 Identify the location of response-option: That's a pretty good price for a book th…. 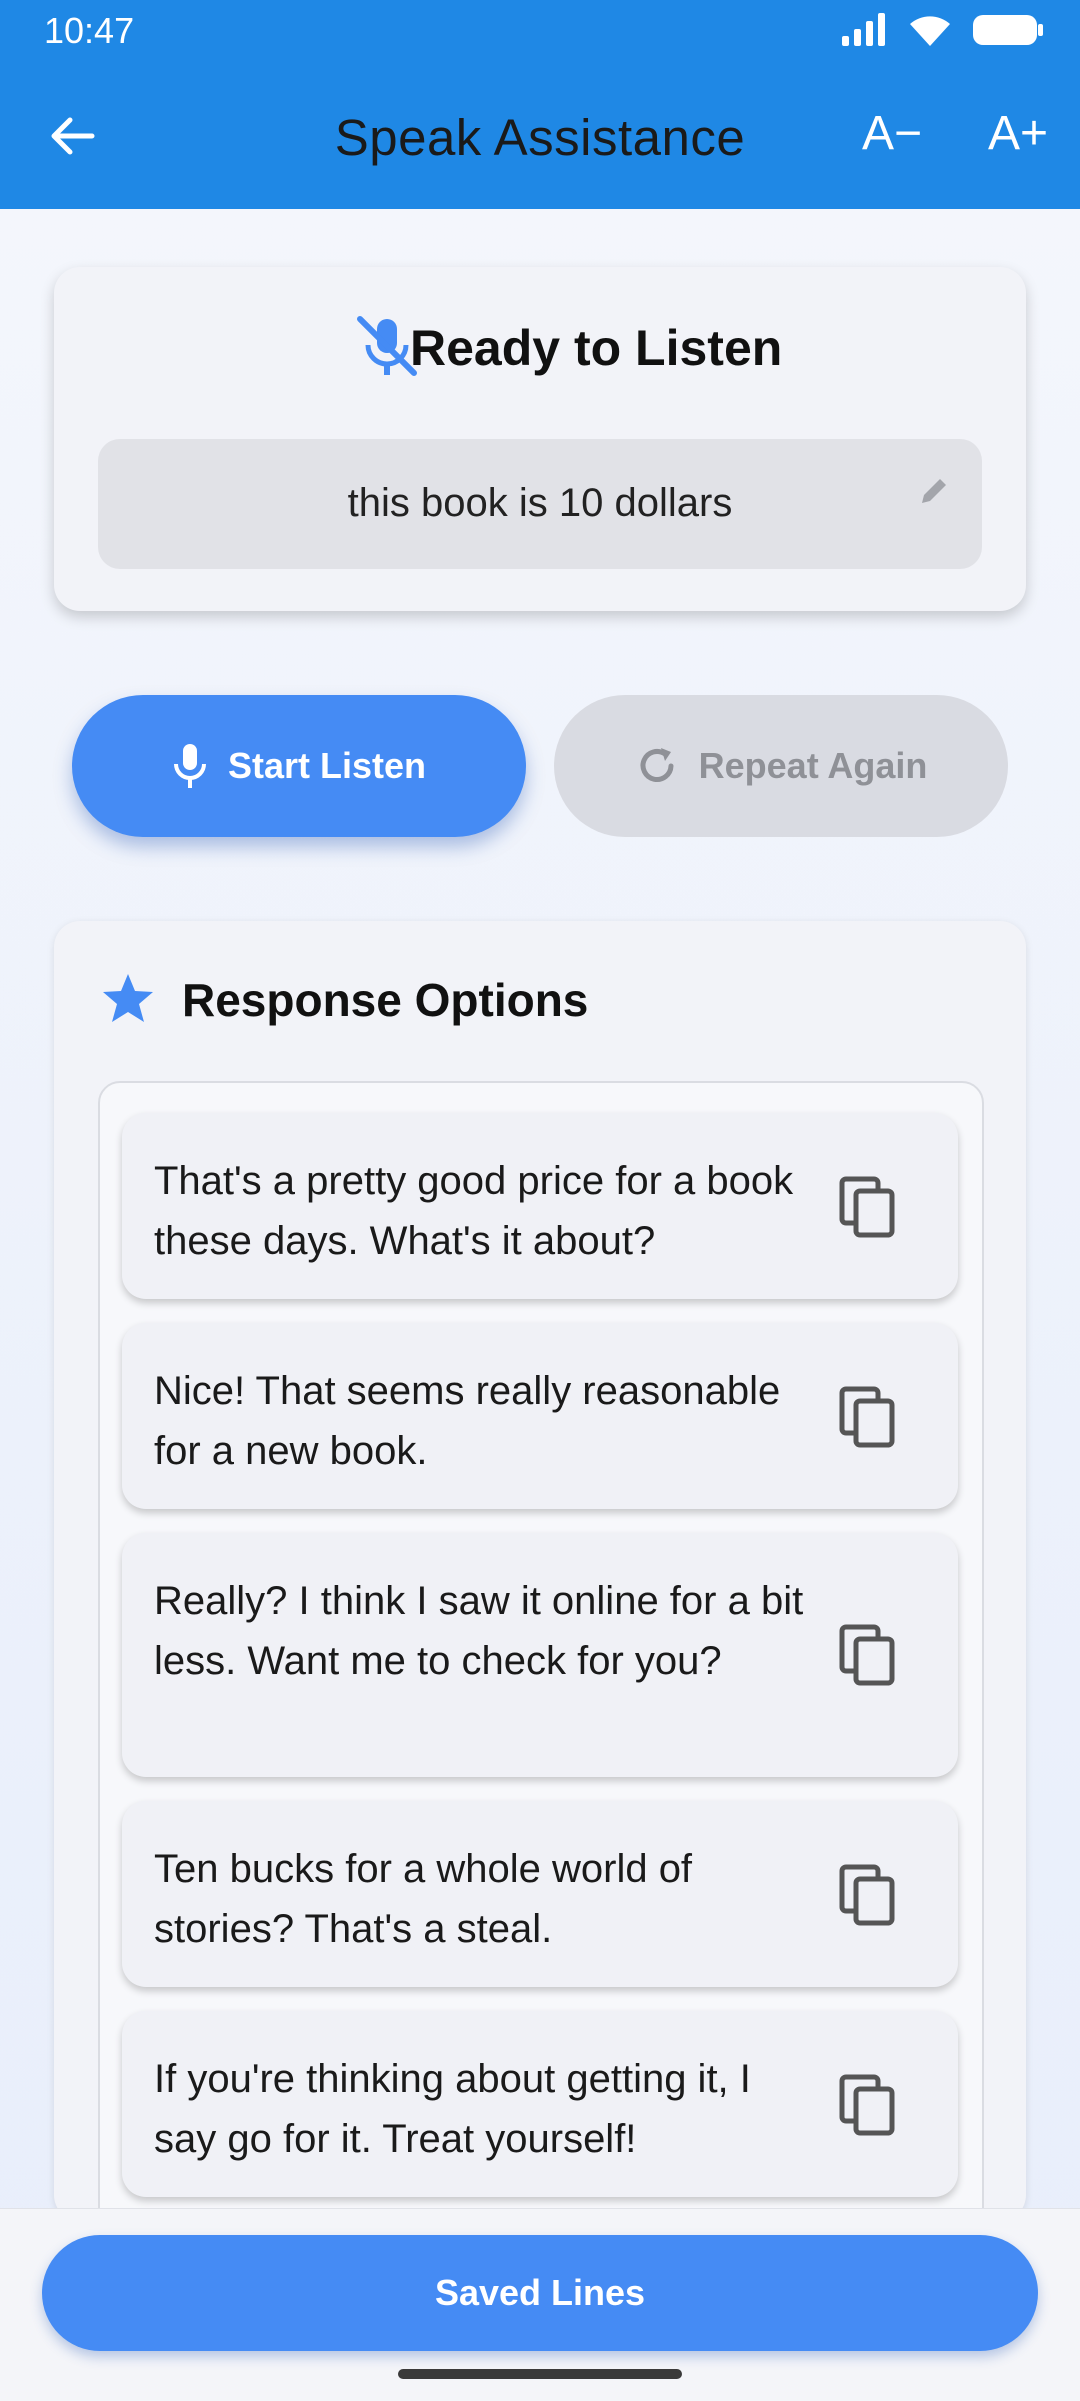
(540, 1206).